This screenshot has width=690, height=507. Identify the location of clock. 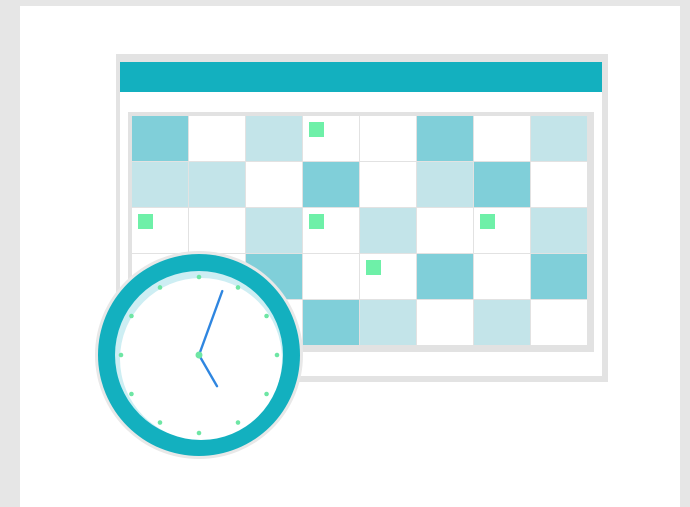
(199, 355).